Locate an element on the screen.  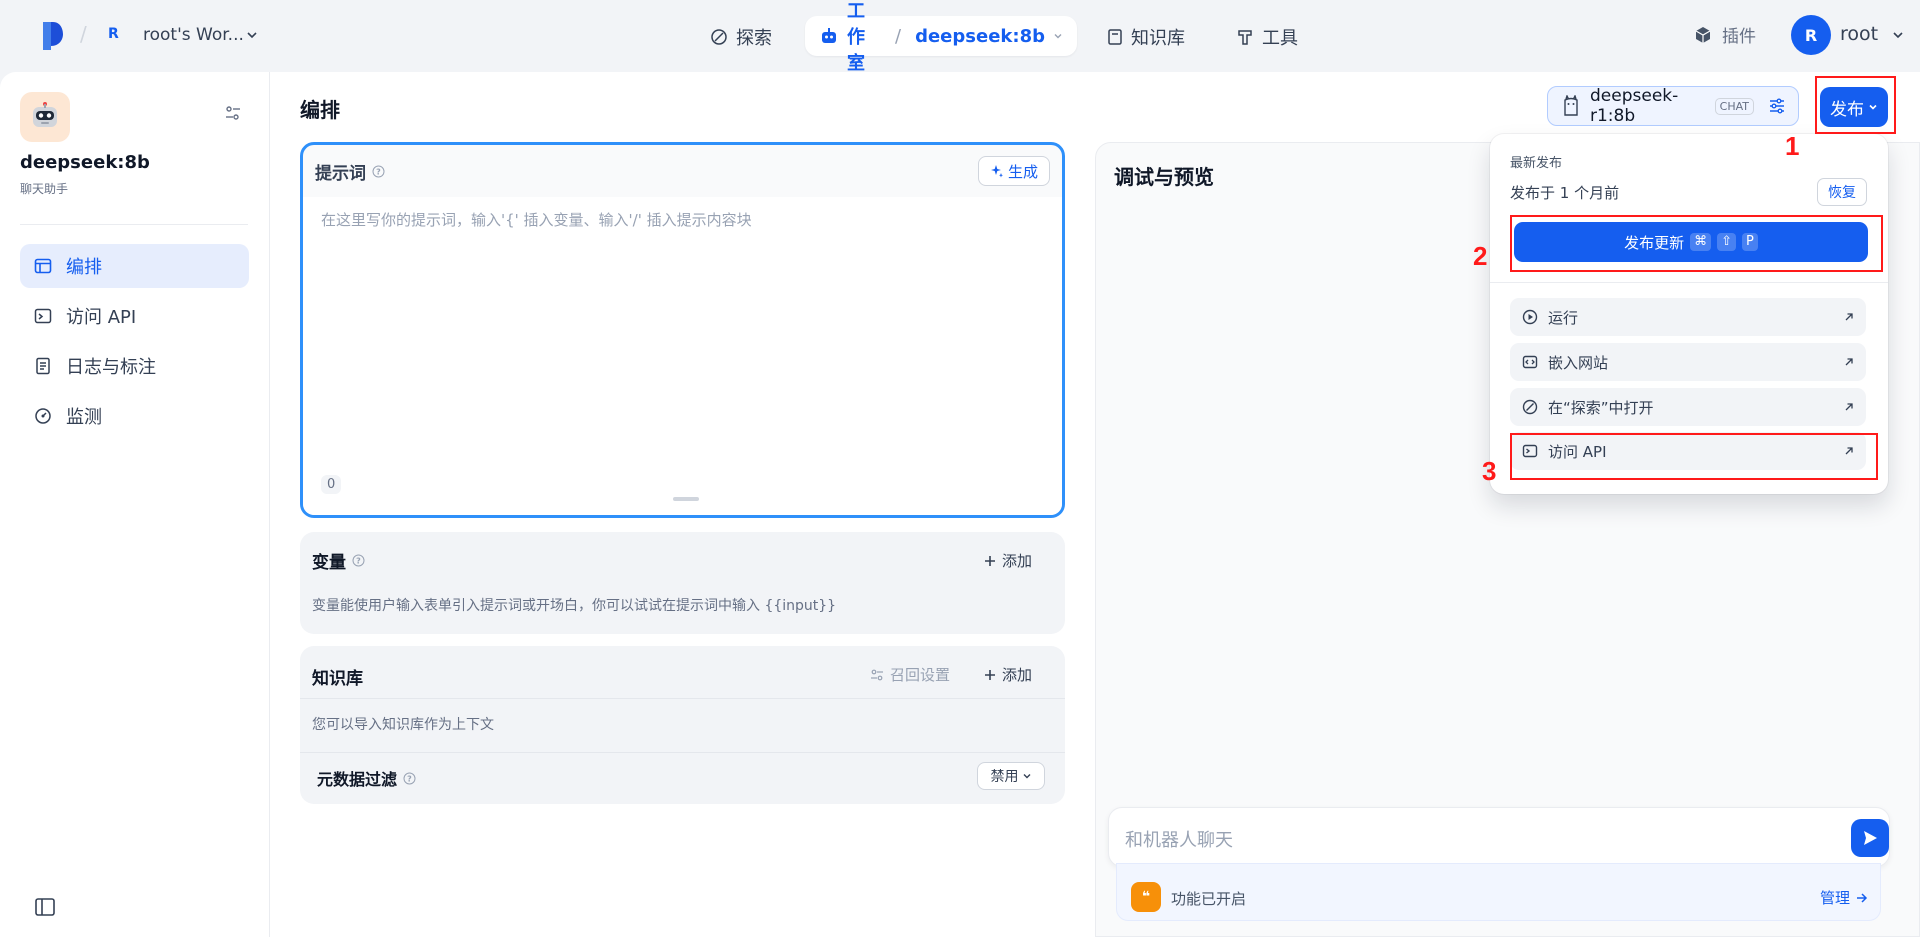
robot-icon is located at coordinates (829, 36).